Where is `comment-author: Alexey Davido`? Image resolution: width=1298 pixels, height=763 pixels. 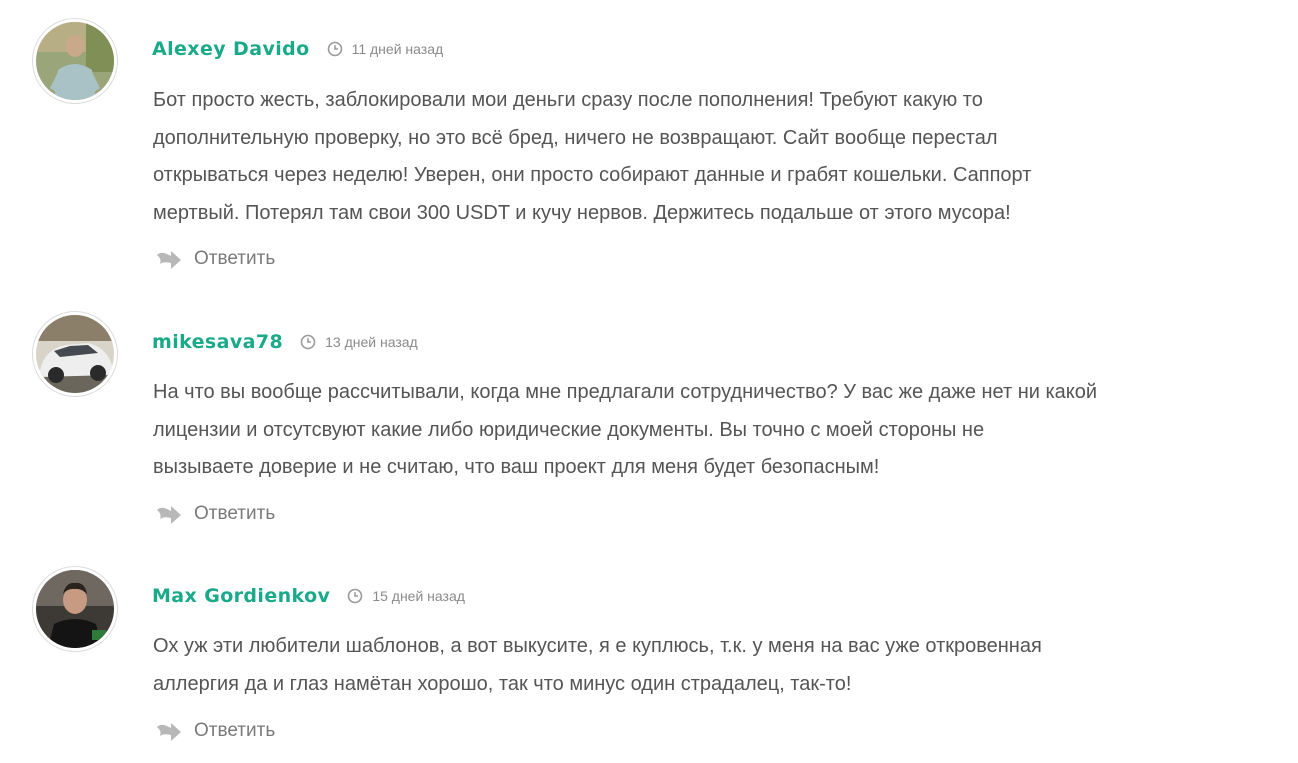
comment-author: Alexey Davido is located at coordinates (231, 49).